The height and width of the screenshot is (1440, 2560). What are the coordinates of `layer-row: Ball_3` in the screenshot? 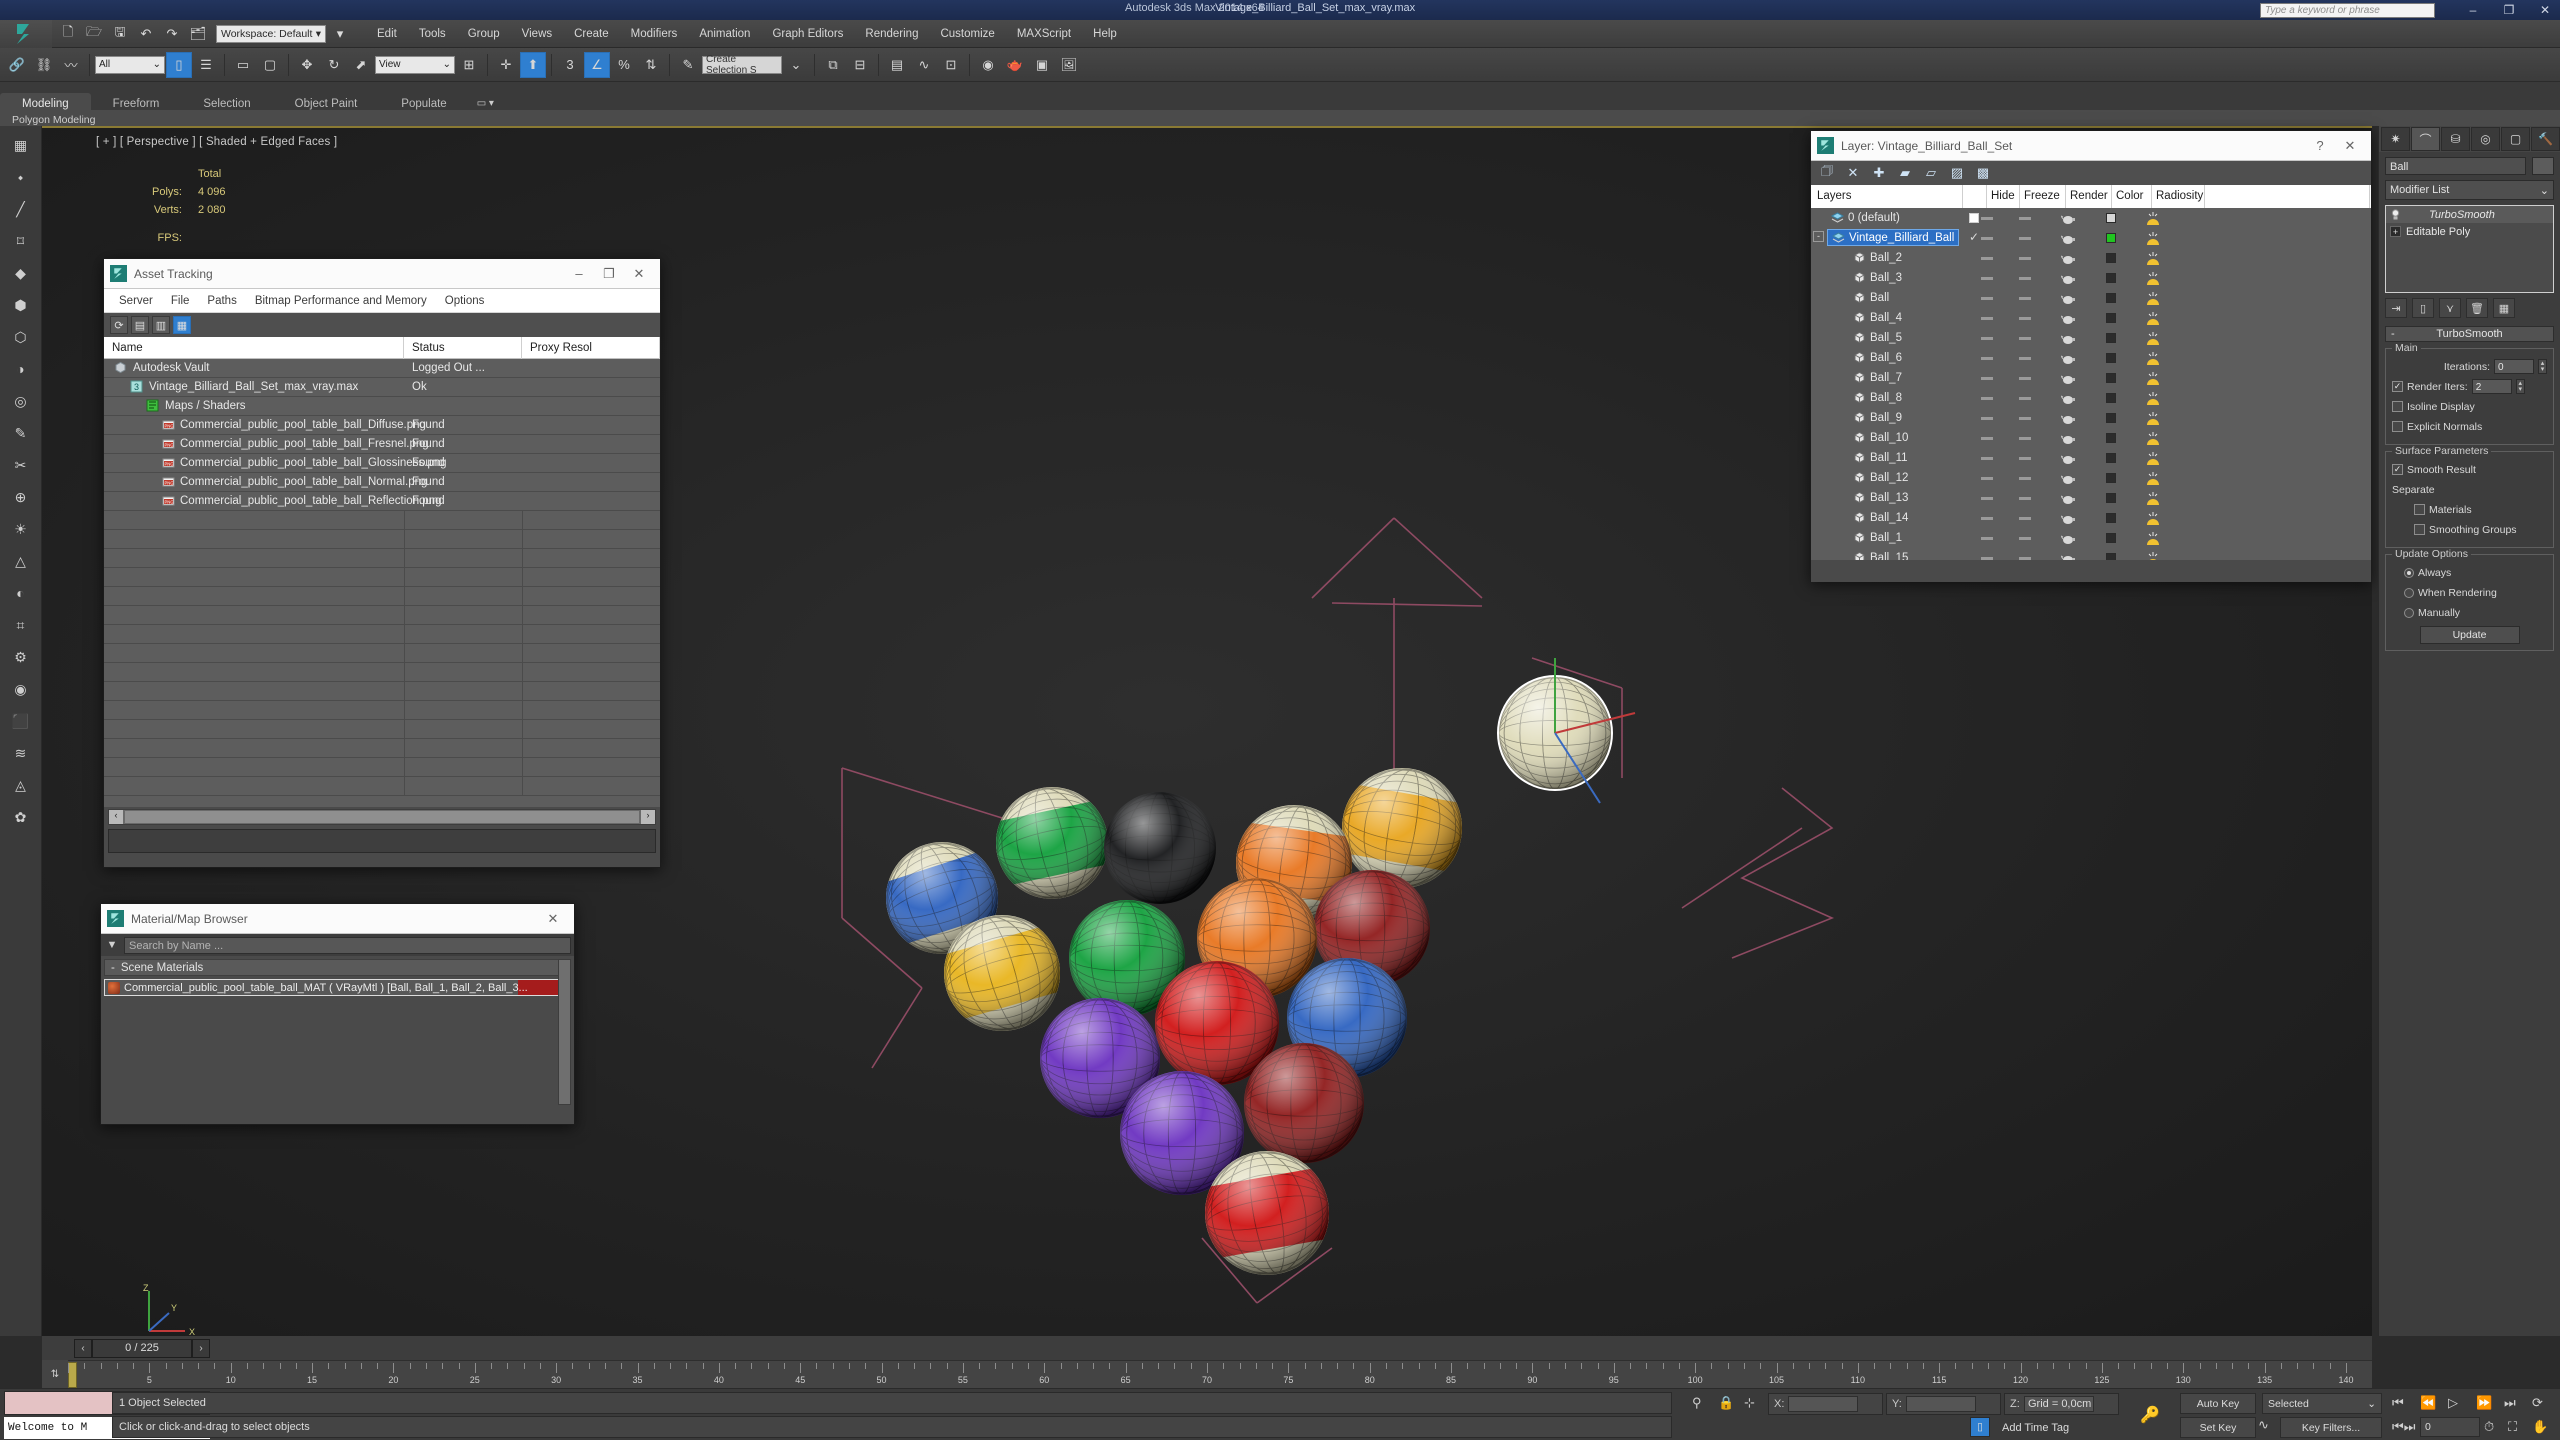 It's located at (2091, 278).